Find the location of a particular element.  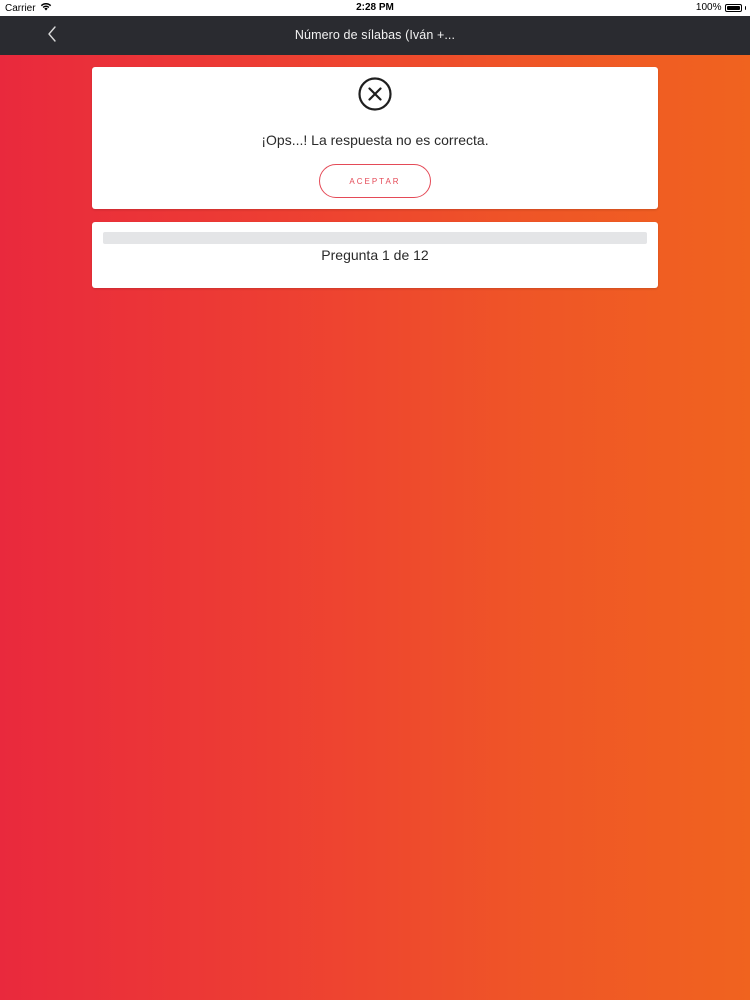

status-bar: Carrier 2:28 PM 100% is located at coordinates (375, 8).